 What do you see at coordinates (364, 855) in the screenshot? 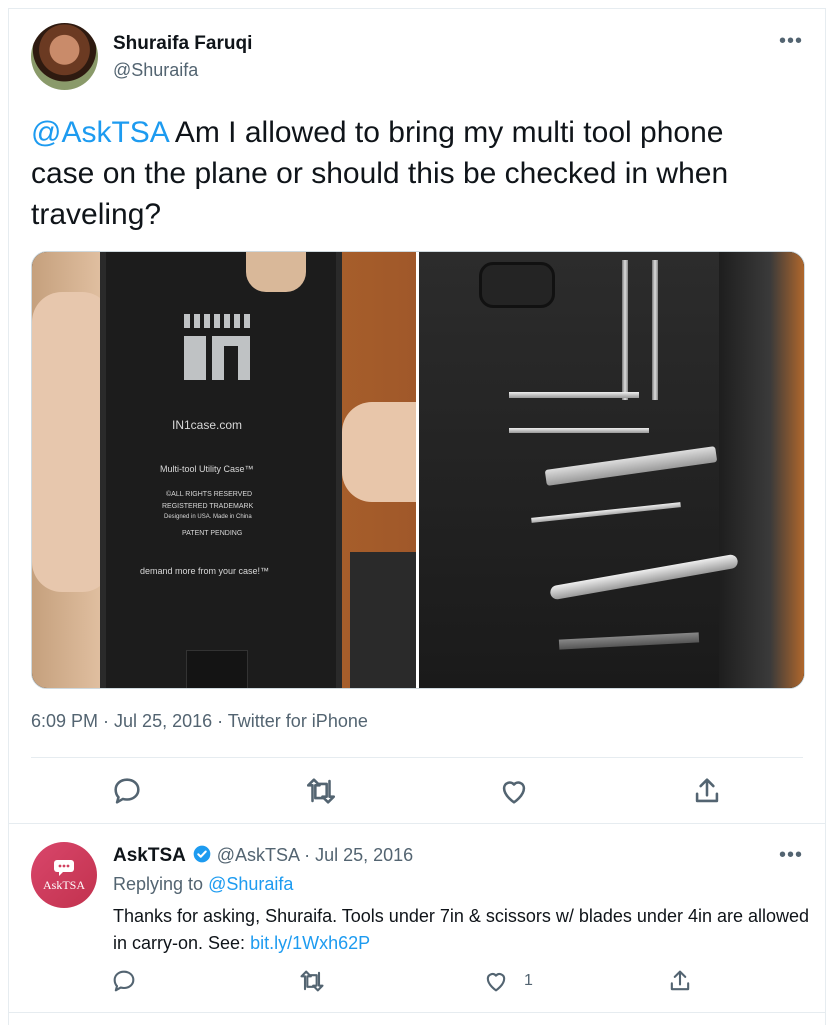
I see `reply-date: Jul 25, 2016` at bounding box center [364, 855].